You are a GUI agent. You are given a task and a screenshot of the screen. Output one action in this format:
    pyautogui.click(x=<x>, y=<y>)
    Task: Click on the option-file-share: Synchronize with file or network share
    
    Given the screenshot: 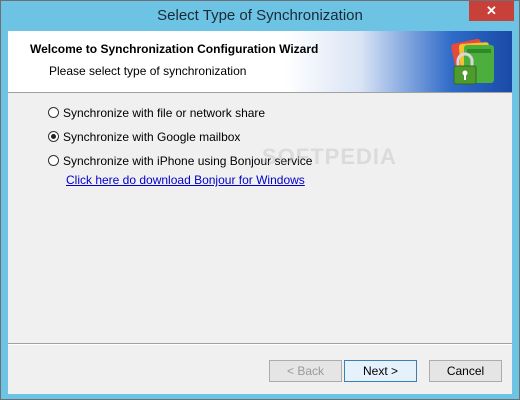 What is the action you would take?
    pyautogui.click(x=156, y=113)
    